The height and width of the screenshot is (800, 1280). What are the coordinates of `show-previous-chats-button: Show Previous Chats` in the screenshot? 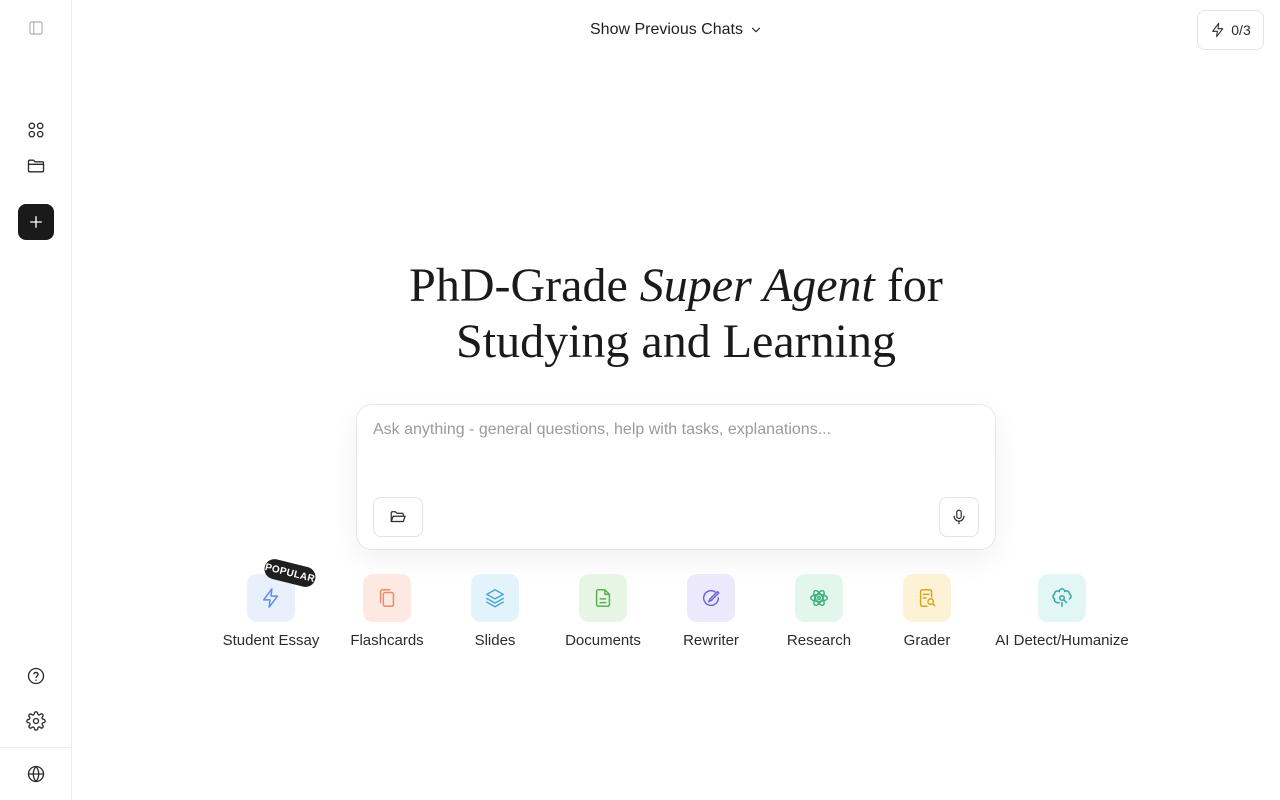 It's located at (676, 30).